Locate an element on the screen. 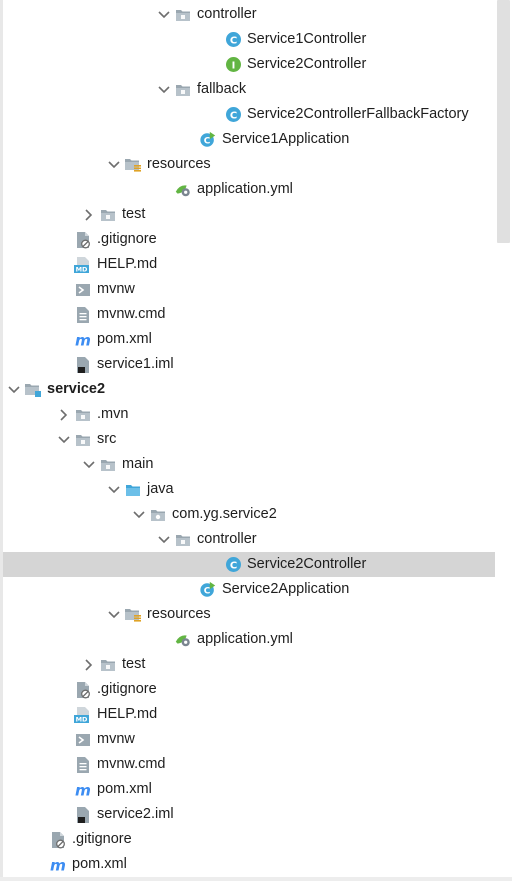  tree-item-label: Service1Application is located at coordinates (286, 139).